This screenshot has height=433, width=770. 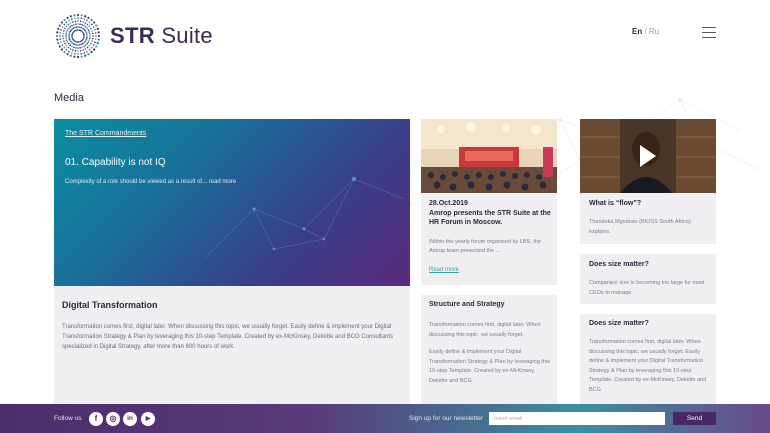 I want to click on news-date: 28.Oct.2019, so click(x=448, y=203).